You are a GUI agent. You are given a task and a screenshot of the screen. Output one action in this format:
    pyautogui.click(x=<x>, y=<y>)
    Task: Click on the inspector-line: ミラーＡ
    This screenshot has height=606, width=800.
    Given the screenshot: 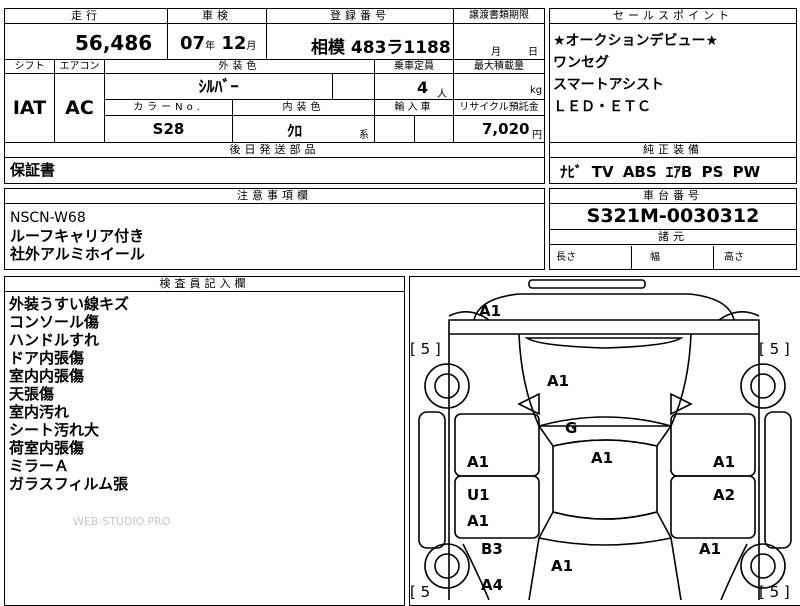 What is the action you would take?
    pyautogui.click(x=39, y=466)
    